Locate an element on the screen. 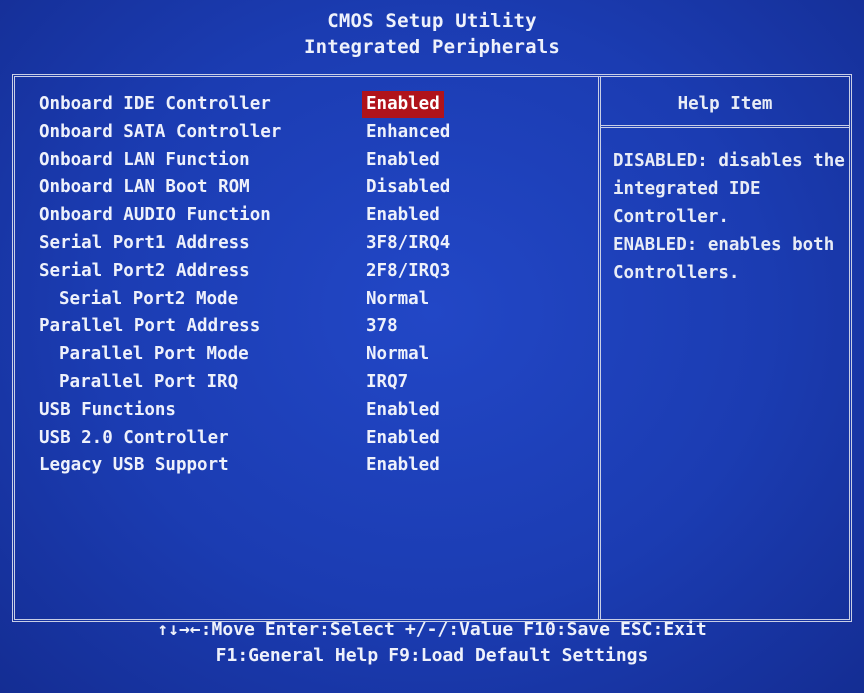 The width and height of the screenshot is (864, 693). key-hint-action: :General Help is located at coordinates (308, 655).